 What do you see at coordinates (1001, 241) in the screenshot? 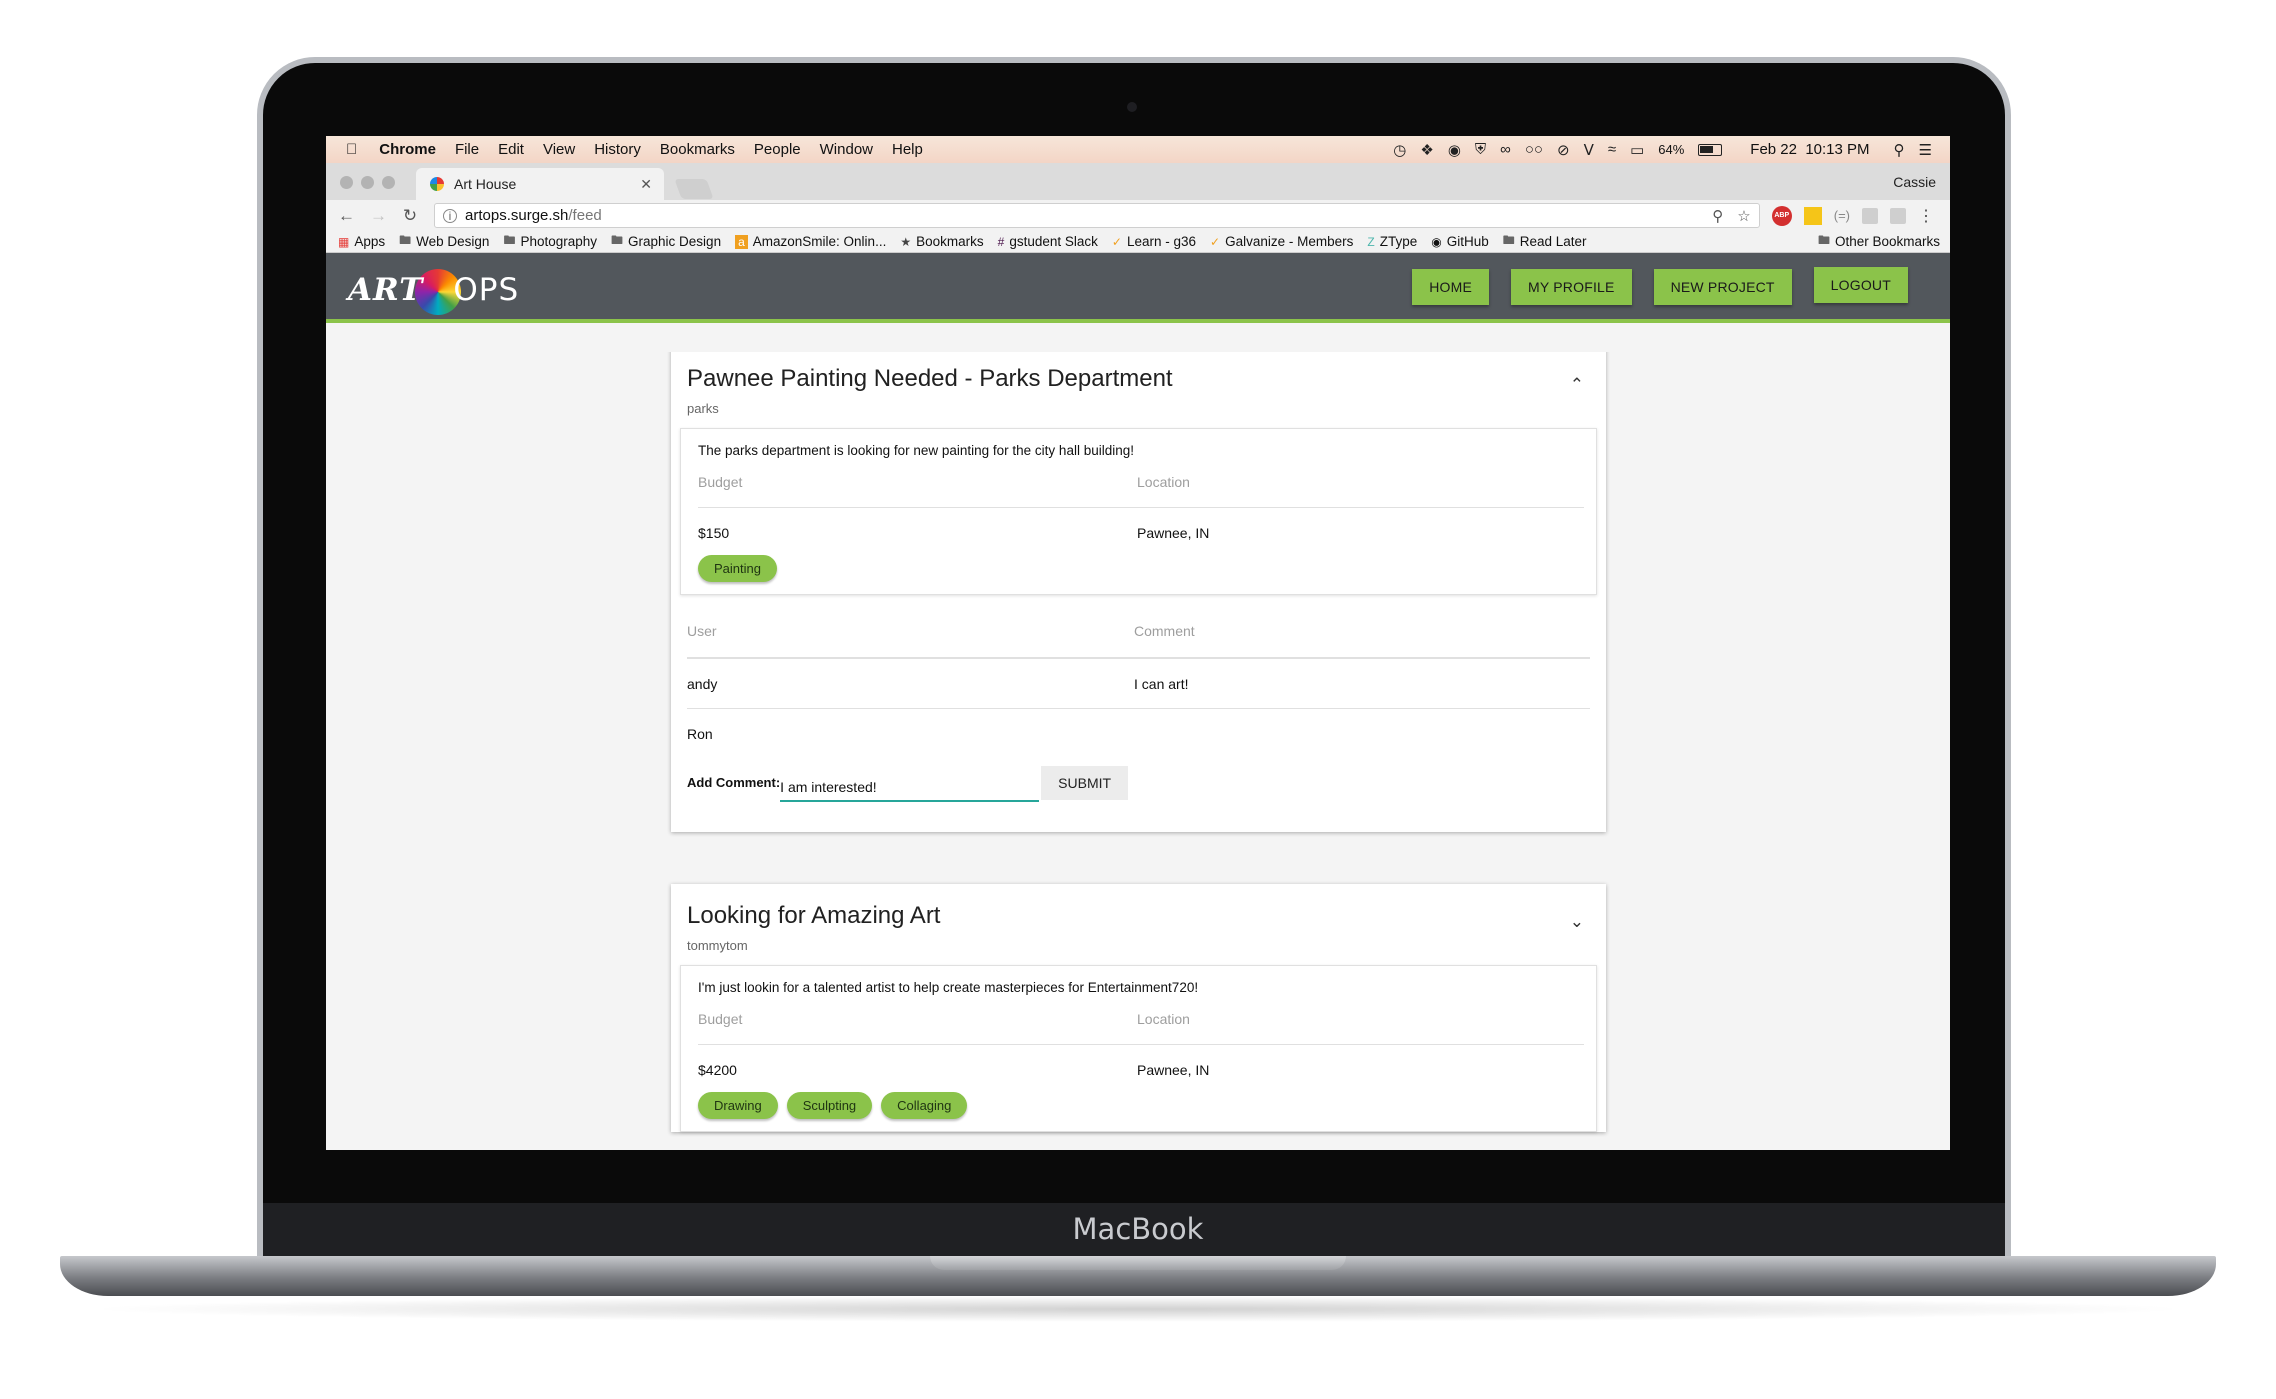
I see `slack-icon: #` at bounding box center [1001, 241].